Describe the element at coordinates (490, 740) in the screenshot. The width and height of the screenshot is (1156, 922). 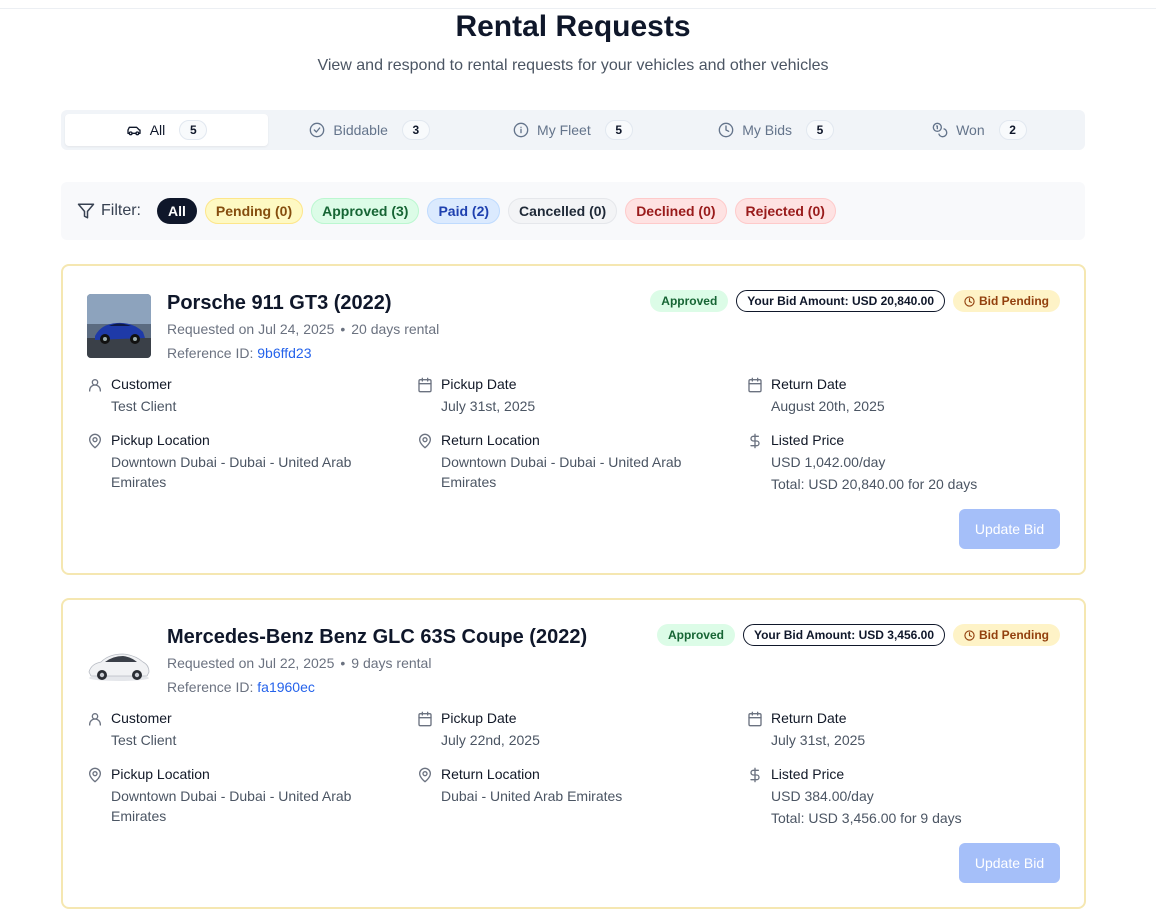
I see `pickup-date: July 22nd, 2025` at that location.